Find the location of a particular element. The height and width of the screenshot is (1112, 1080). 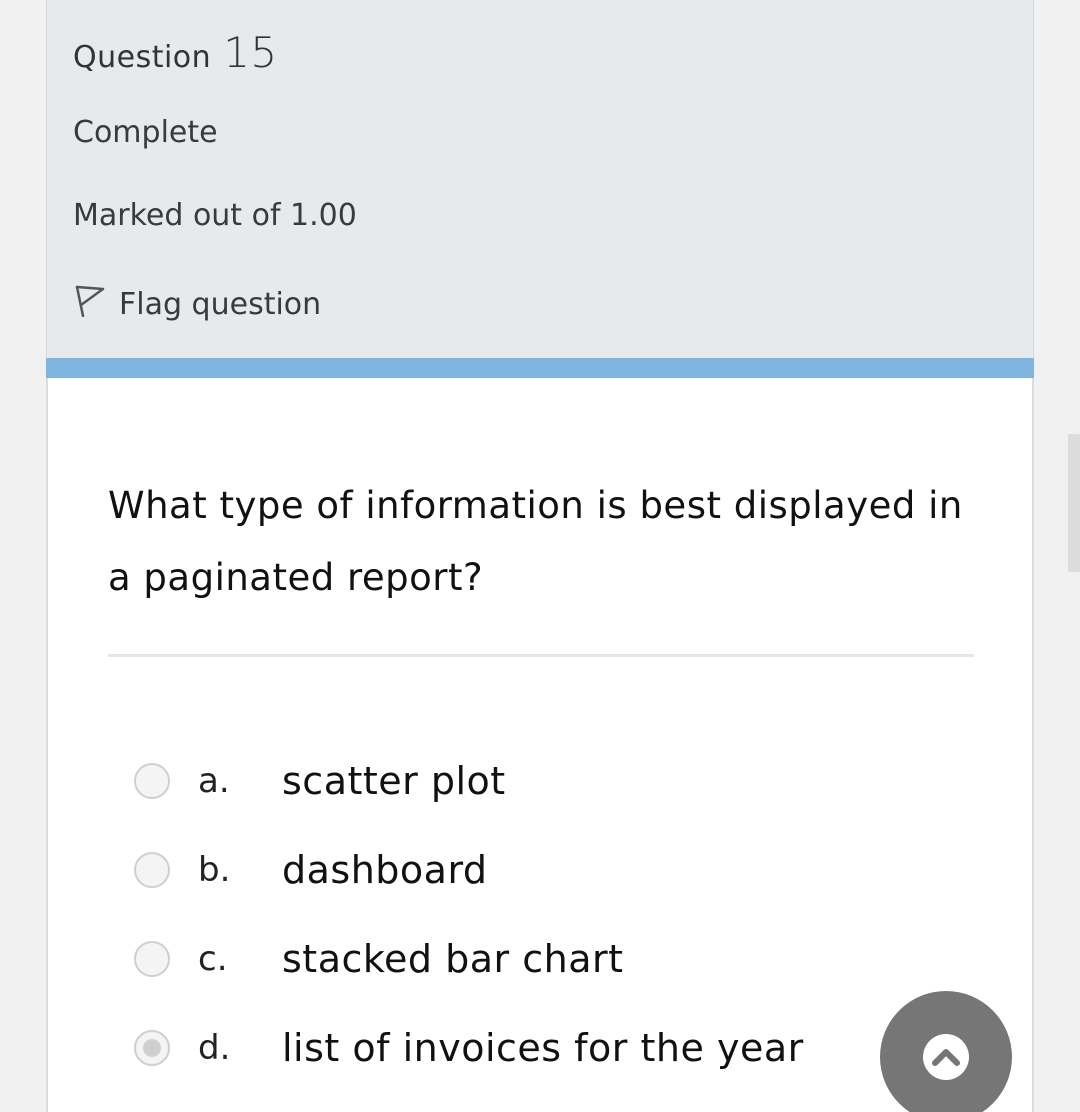

flag-question-label: Flag question is located at coordinates (220, 304).